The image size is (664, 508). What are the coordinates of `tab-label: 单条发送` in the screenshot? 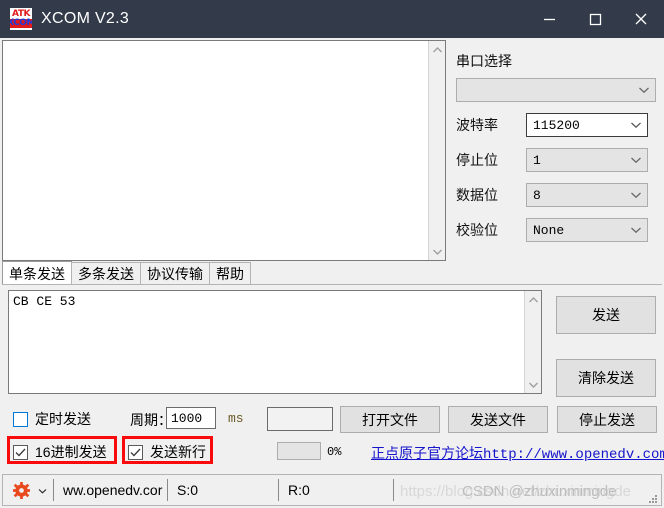 It's located at (37, 273).